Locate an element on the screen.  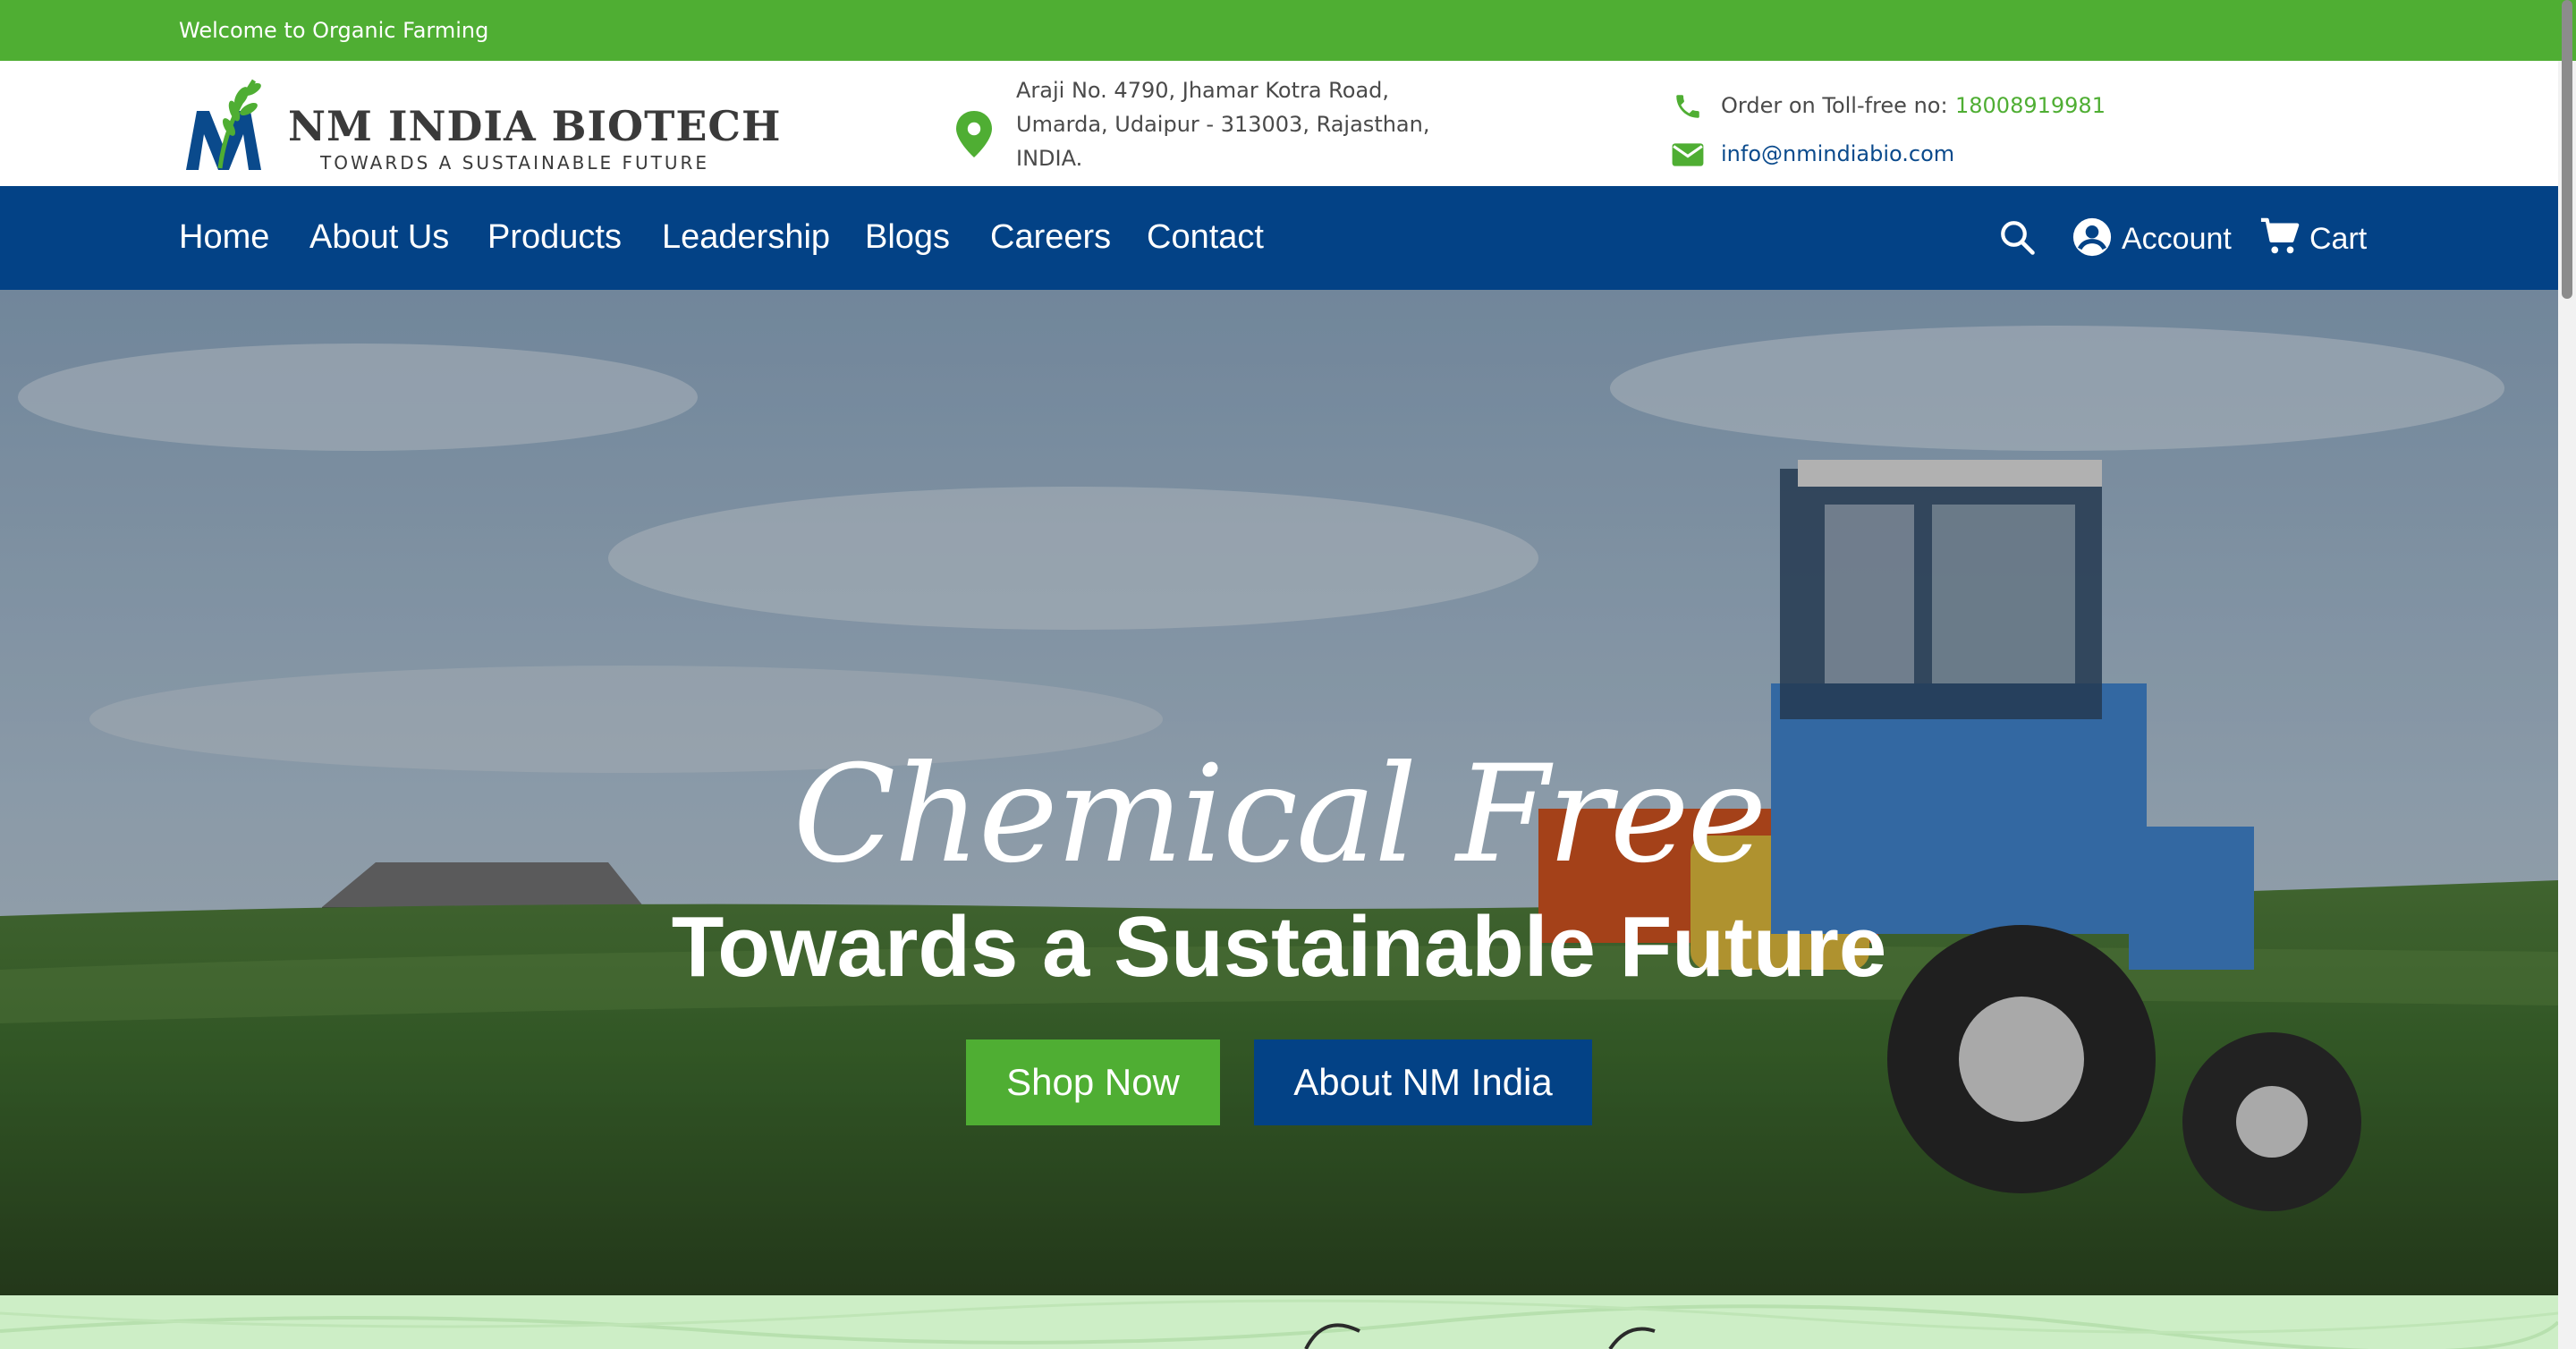
welcome-text: Welcome to Organic Farming is located at coordinates (334, 30).